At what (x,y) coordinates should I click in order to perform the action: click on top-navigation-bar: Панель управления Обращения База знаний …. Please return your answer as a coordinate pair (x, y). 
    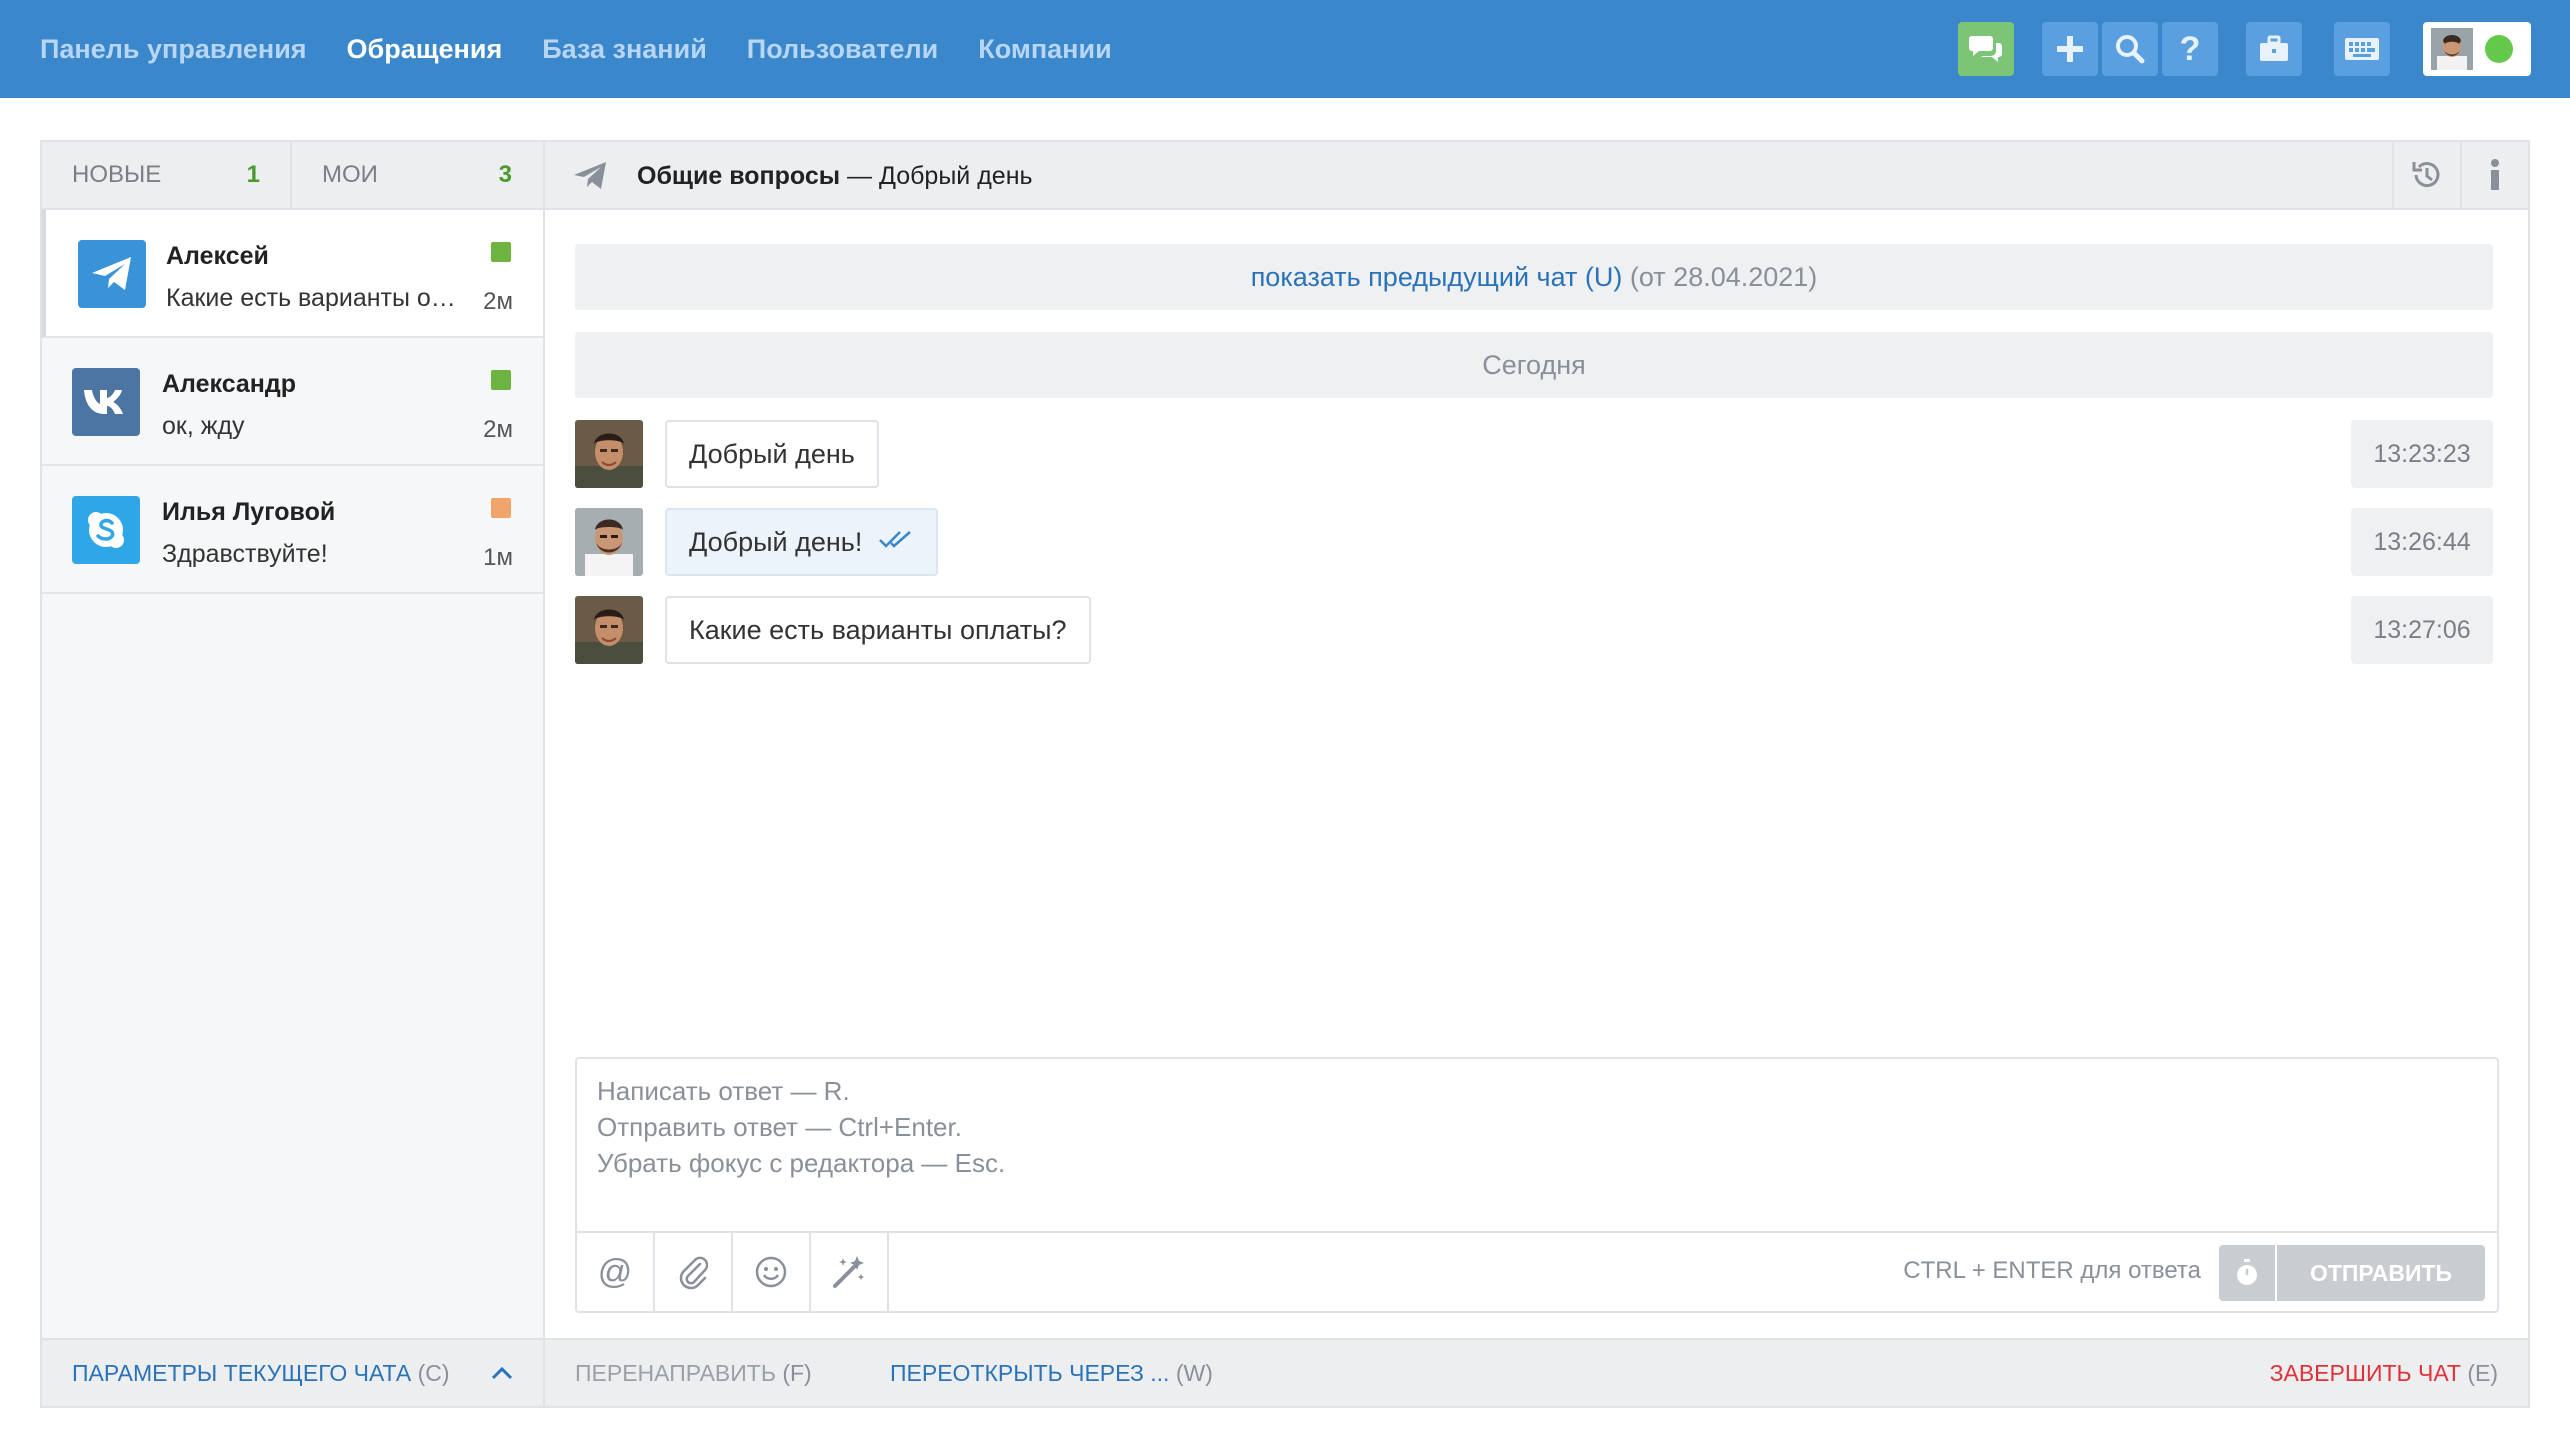
    Looking at the image, I should click on (1285, 49).